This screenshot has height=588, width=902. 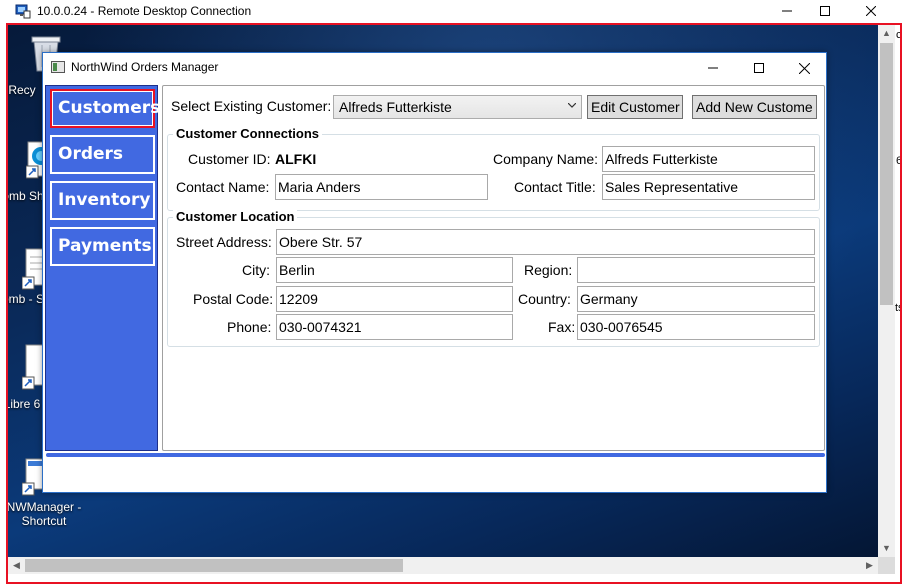 What do you see at coordinates (256, 270) in the screenshot?
I see `city-label: City:` at bounding box center [256, 270].